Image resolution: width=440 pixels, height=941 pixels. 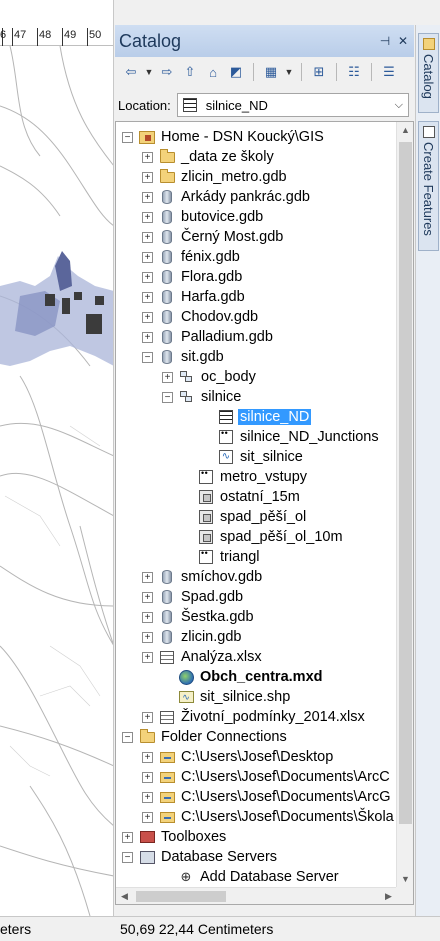 What do you see at coordinates (428, 73) in the screenshot?
I see `tab-catalog: Catalog` at bounding box center [428, 73].